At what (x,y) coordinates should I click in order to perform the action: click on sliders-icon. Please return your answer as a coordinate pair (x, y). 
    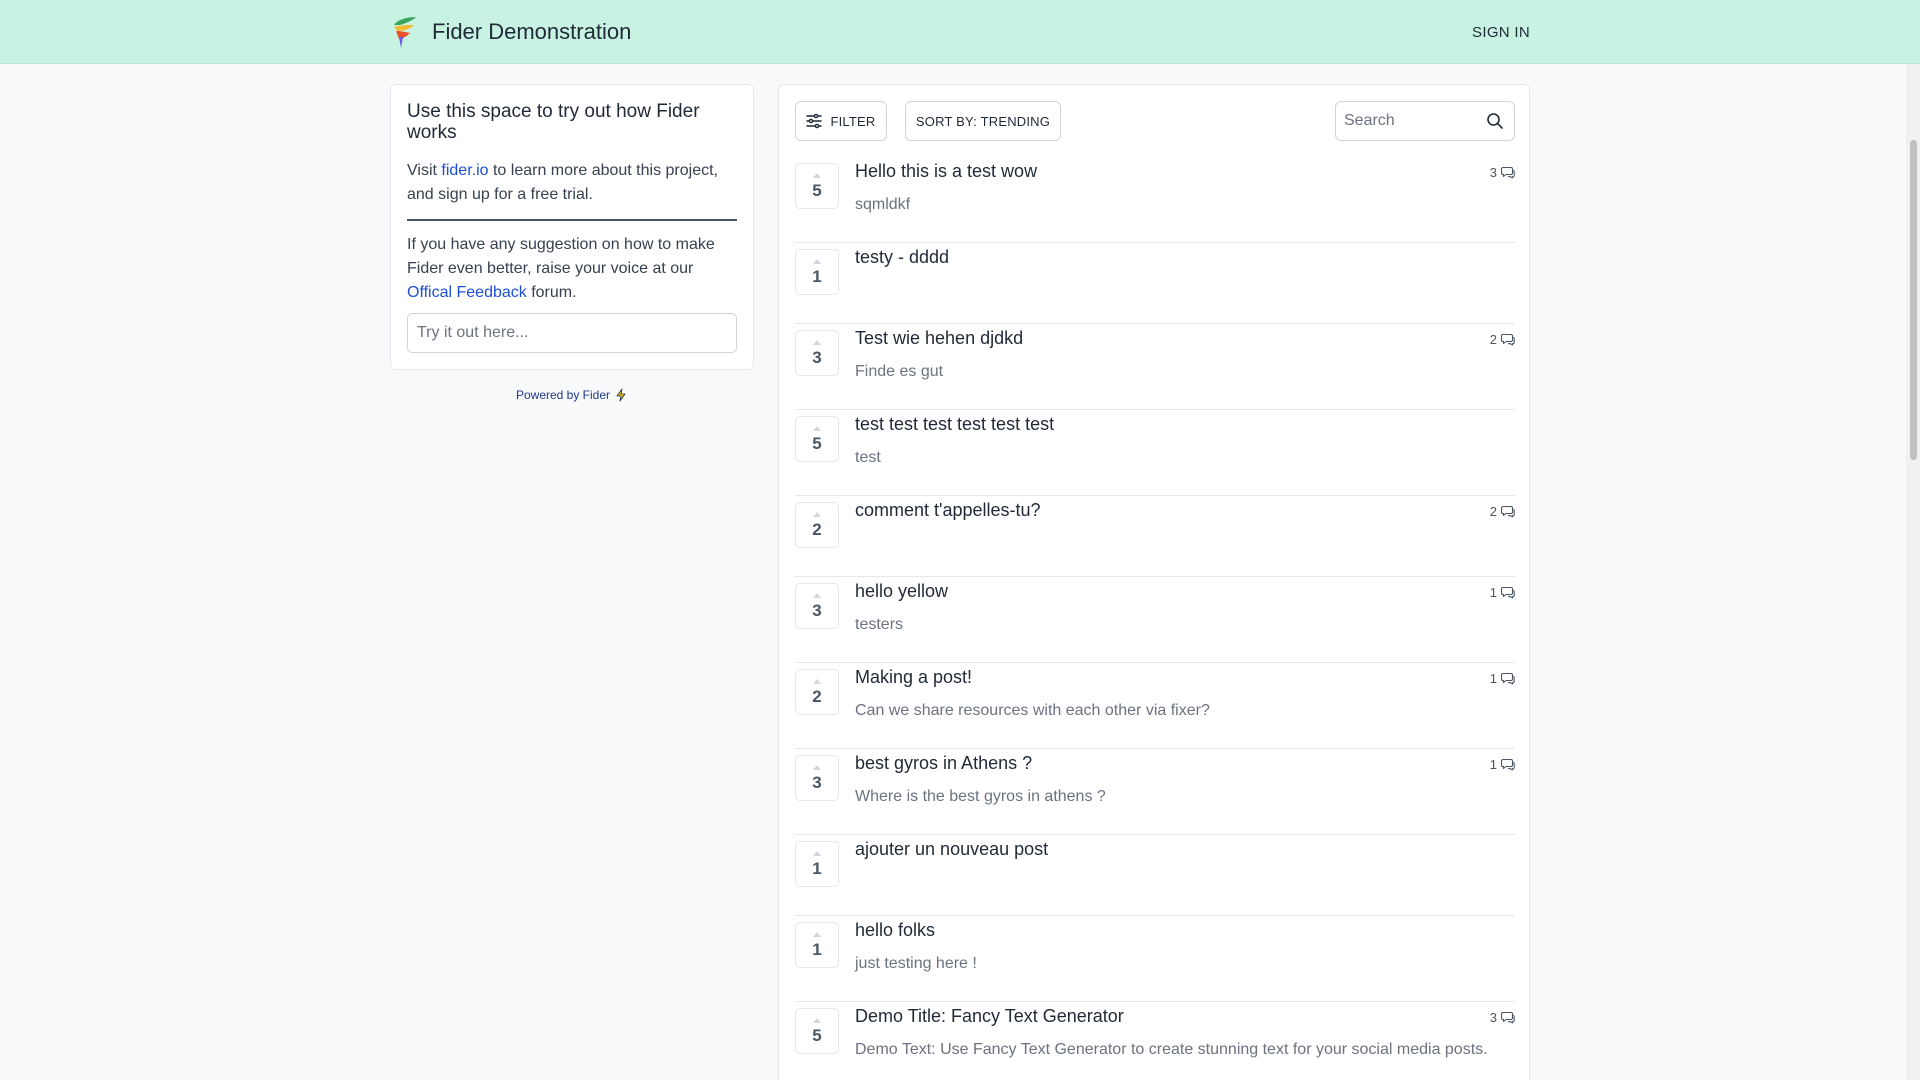
    Looking at the image, I should click on (814, 121).